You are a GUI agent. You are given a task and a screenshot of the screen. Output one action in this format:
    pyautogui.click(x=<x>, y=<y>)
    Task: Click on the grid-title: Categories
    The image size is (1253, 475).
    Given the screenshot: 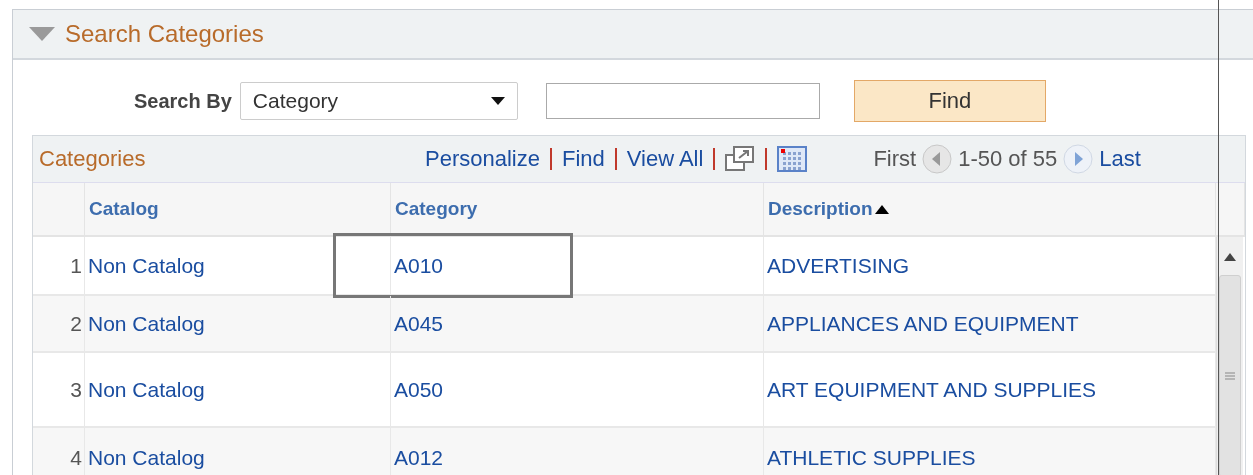 What is the action you would take?
    pyautogui.click(x=93, y=159)
    